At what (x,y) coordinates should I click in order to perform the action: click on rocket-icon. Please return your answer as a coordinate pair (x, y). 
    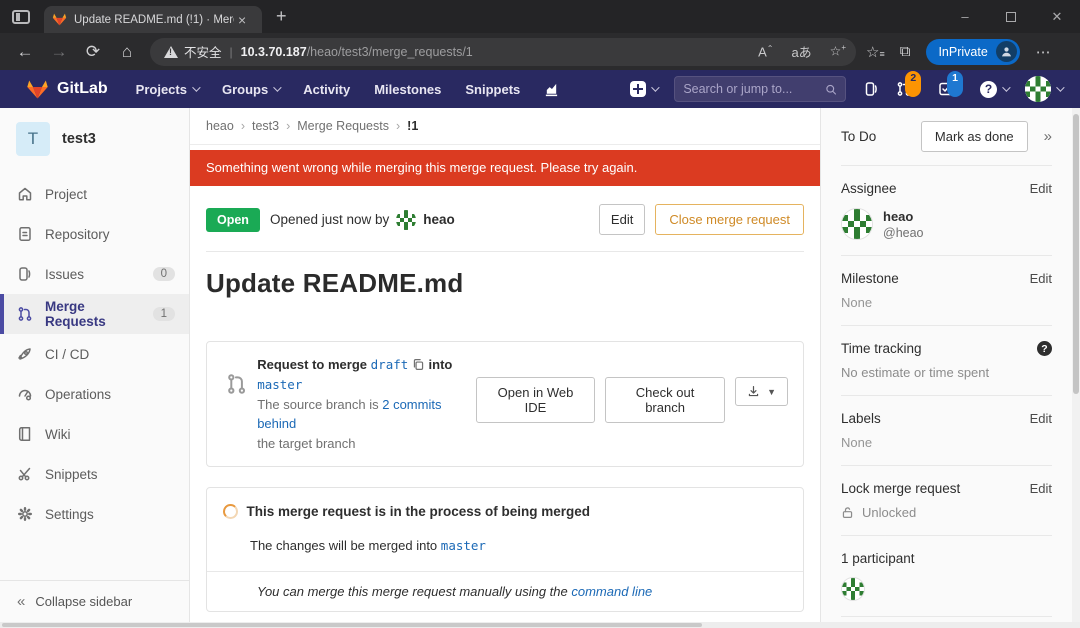
    Looking at the image, I should click on (24, 354).